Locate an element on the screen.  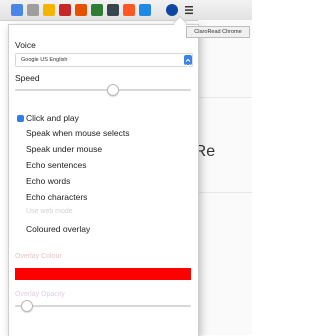
extension-2-icon is located at coordinates (33, 10).